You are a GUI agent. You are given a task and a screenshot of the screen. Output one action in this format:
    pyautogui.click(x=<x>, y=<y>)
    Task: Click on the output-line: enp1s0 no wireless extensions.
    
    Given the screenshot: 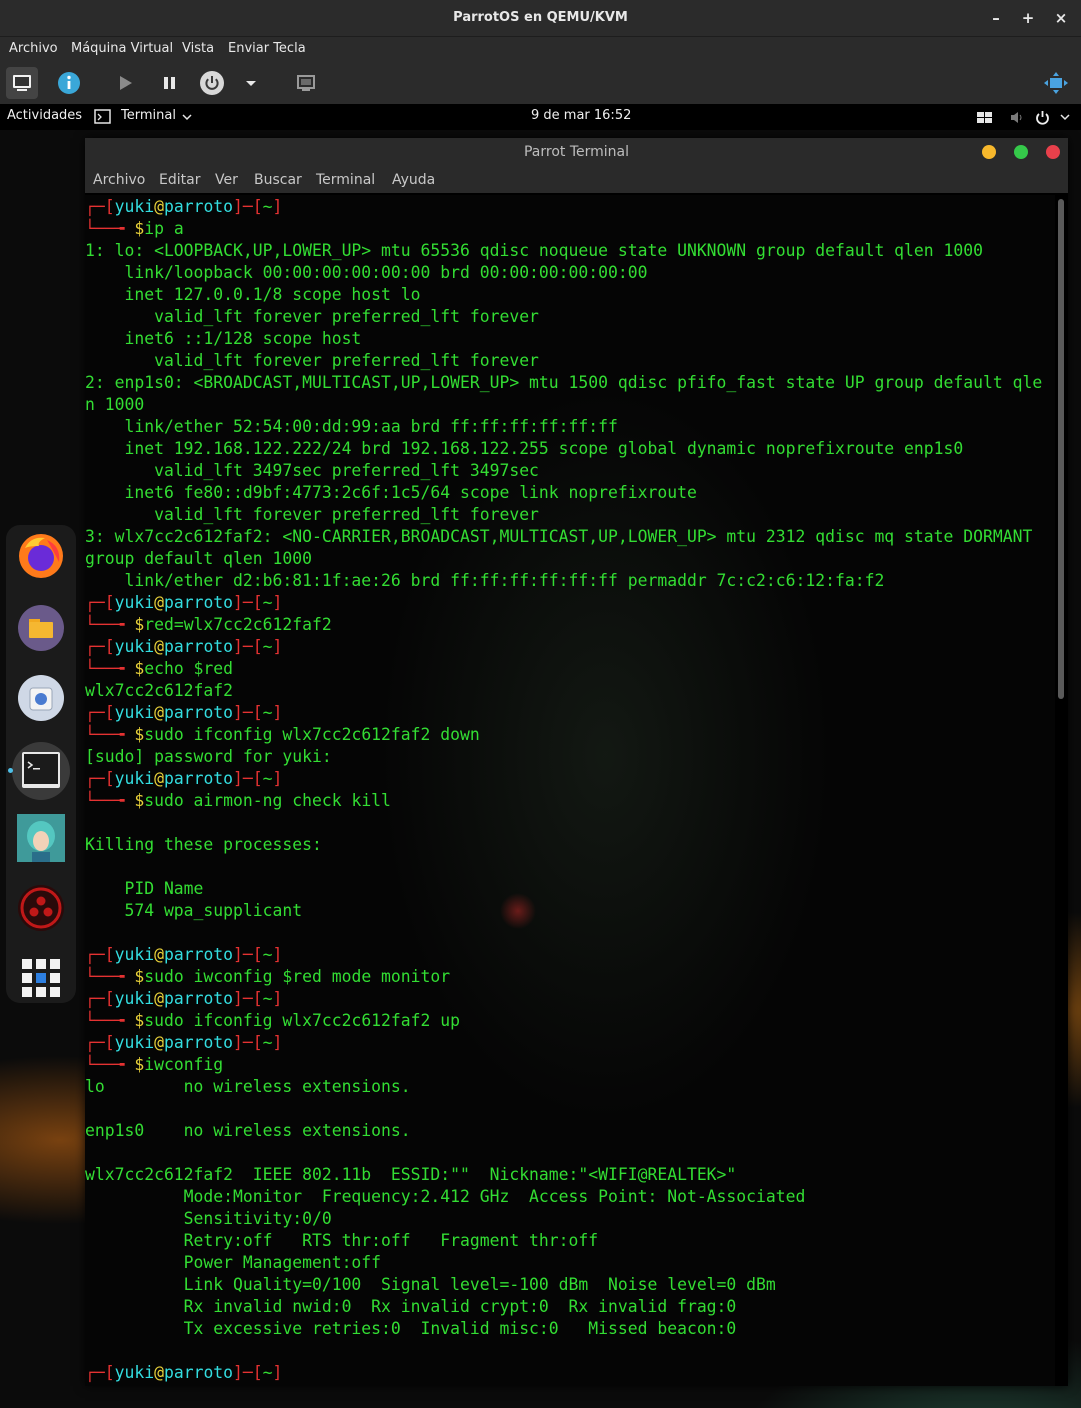 What is the action you would take?
    pyautogui.click(x=248, y=1130)
    